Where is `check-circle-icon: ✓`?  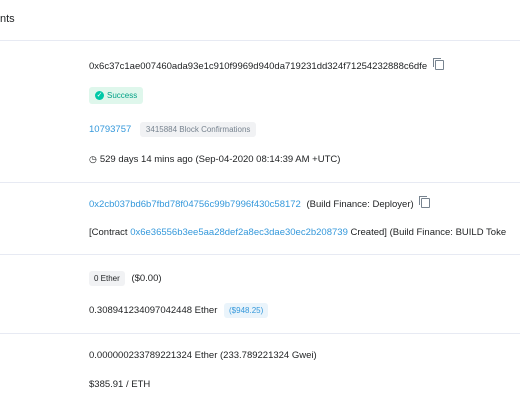 check-circle-icon: ✓ is located at coordinates (99, 95).